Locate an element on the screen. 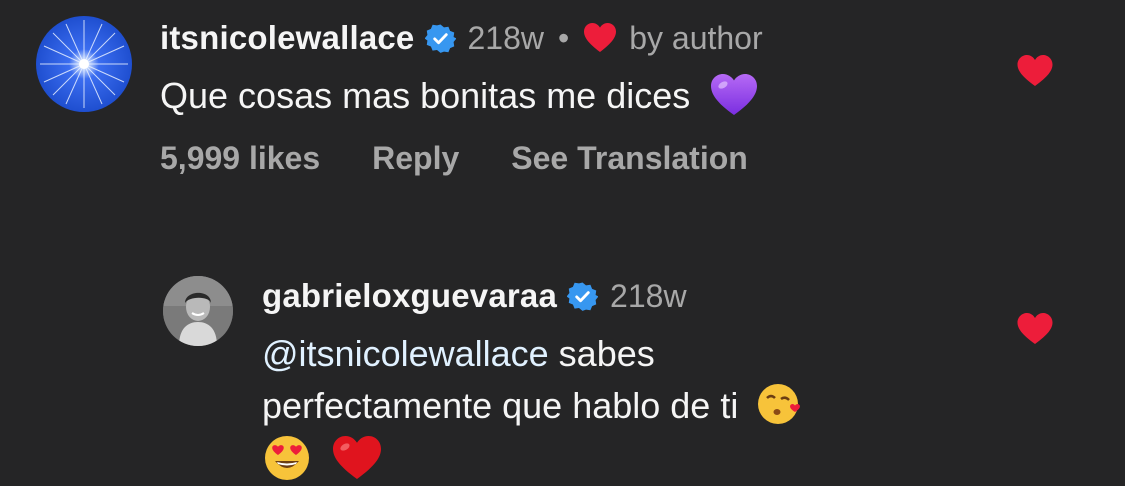  comment-header: gabrieloxguevaraa 218w is located at coordinates (474, 296).